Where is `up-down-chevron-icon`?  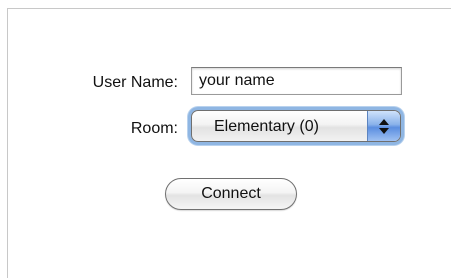
up-down-chevron-icon is located at coordinates (383, 126).